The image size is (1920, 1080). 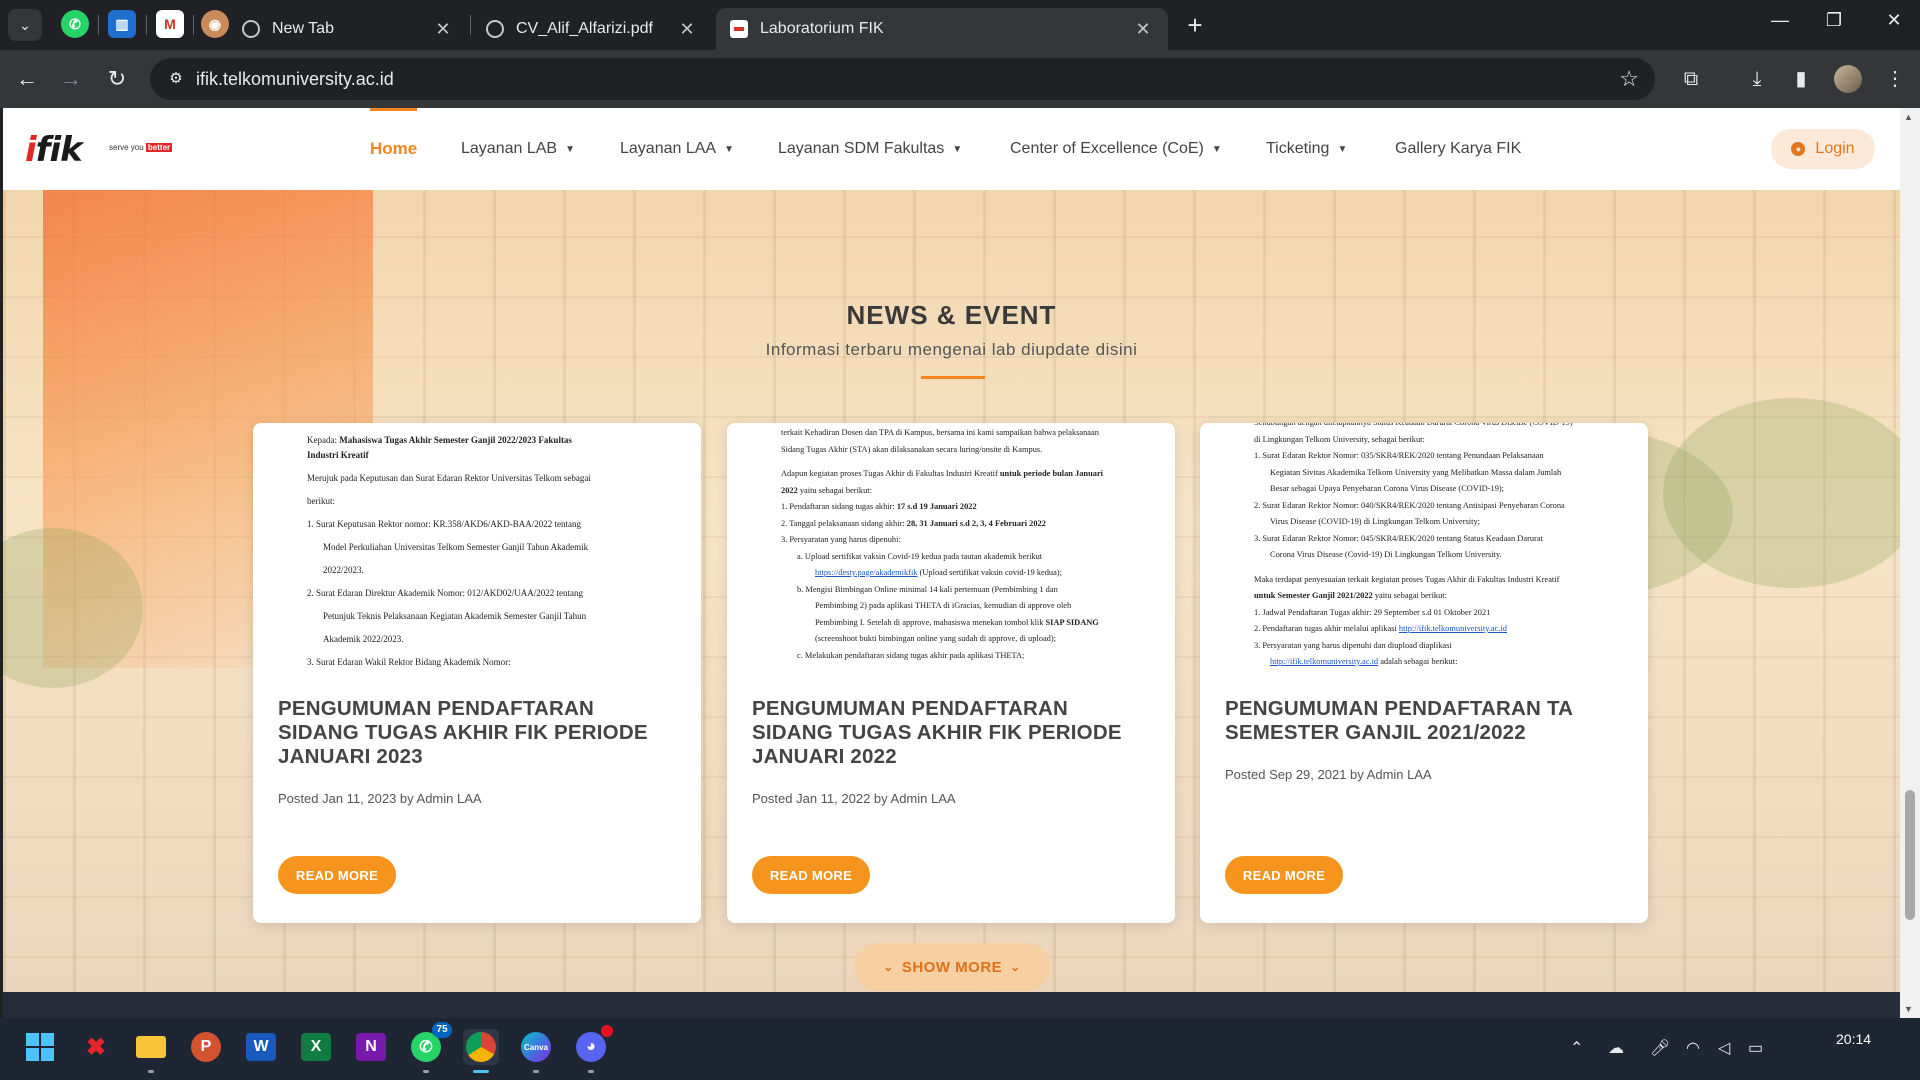 I want to click on tab-title: CV_Alif_Alfarizi.pdf, so click(x=584, y=28).